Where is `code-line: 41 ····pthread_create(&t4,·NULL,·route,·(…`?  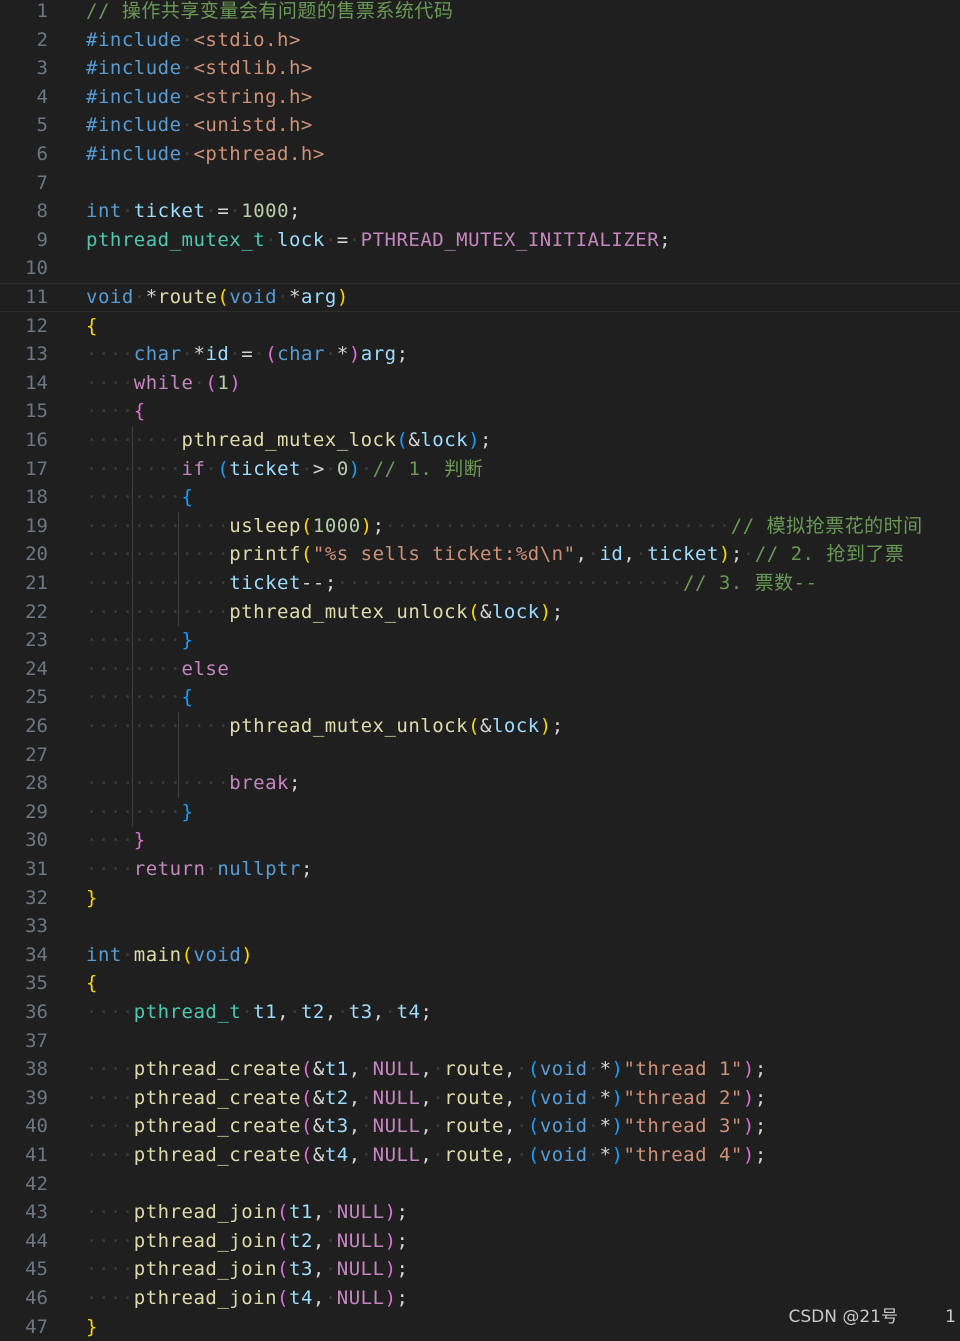 code-line: 41 ····pthread_create(&t4,·NULL,·route,·(… is located at coordinates (480, 1155).